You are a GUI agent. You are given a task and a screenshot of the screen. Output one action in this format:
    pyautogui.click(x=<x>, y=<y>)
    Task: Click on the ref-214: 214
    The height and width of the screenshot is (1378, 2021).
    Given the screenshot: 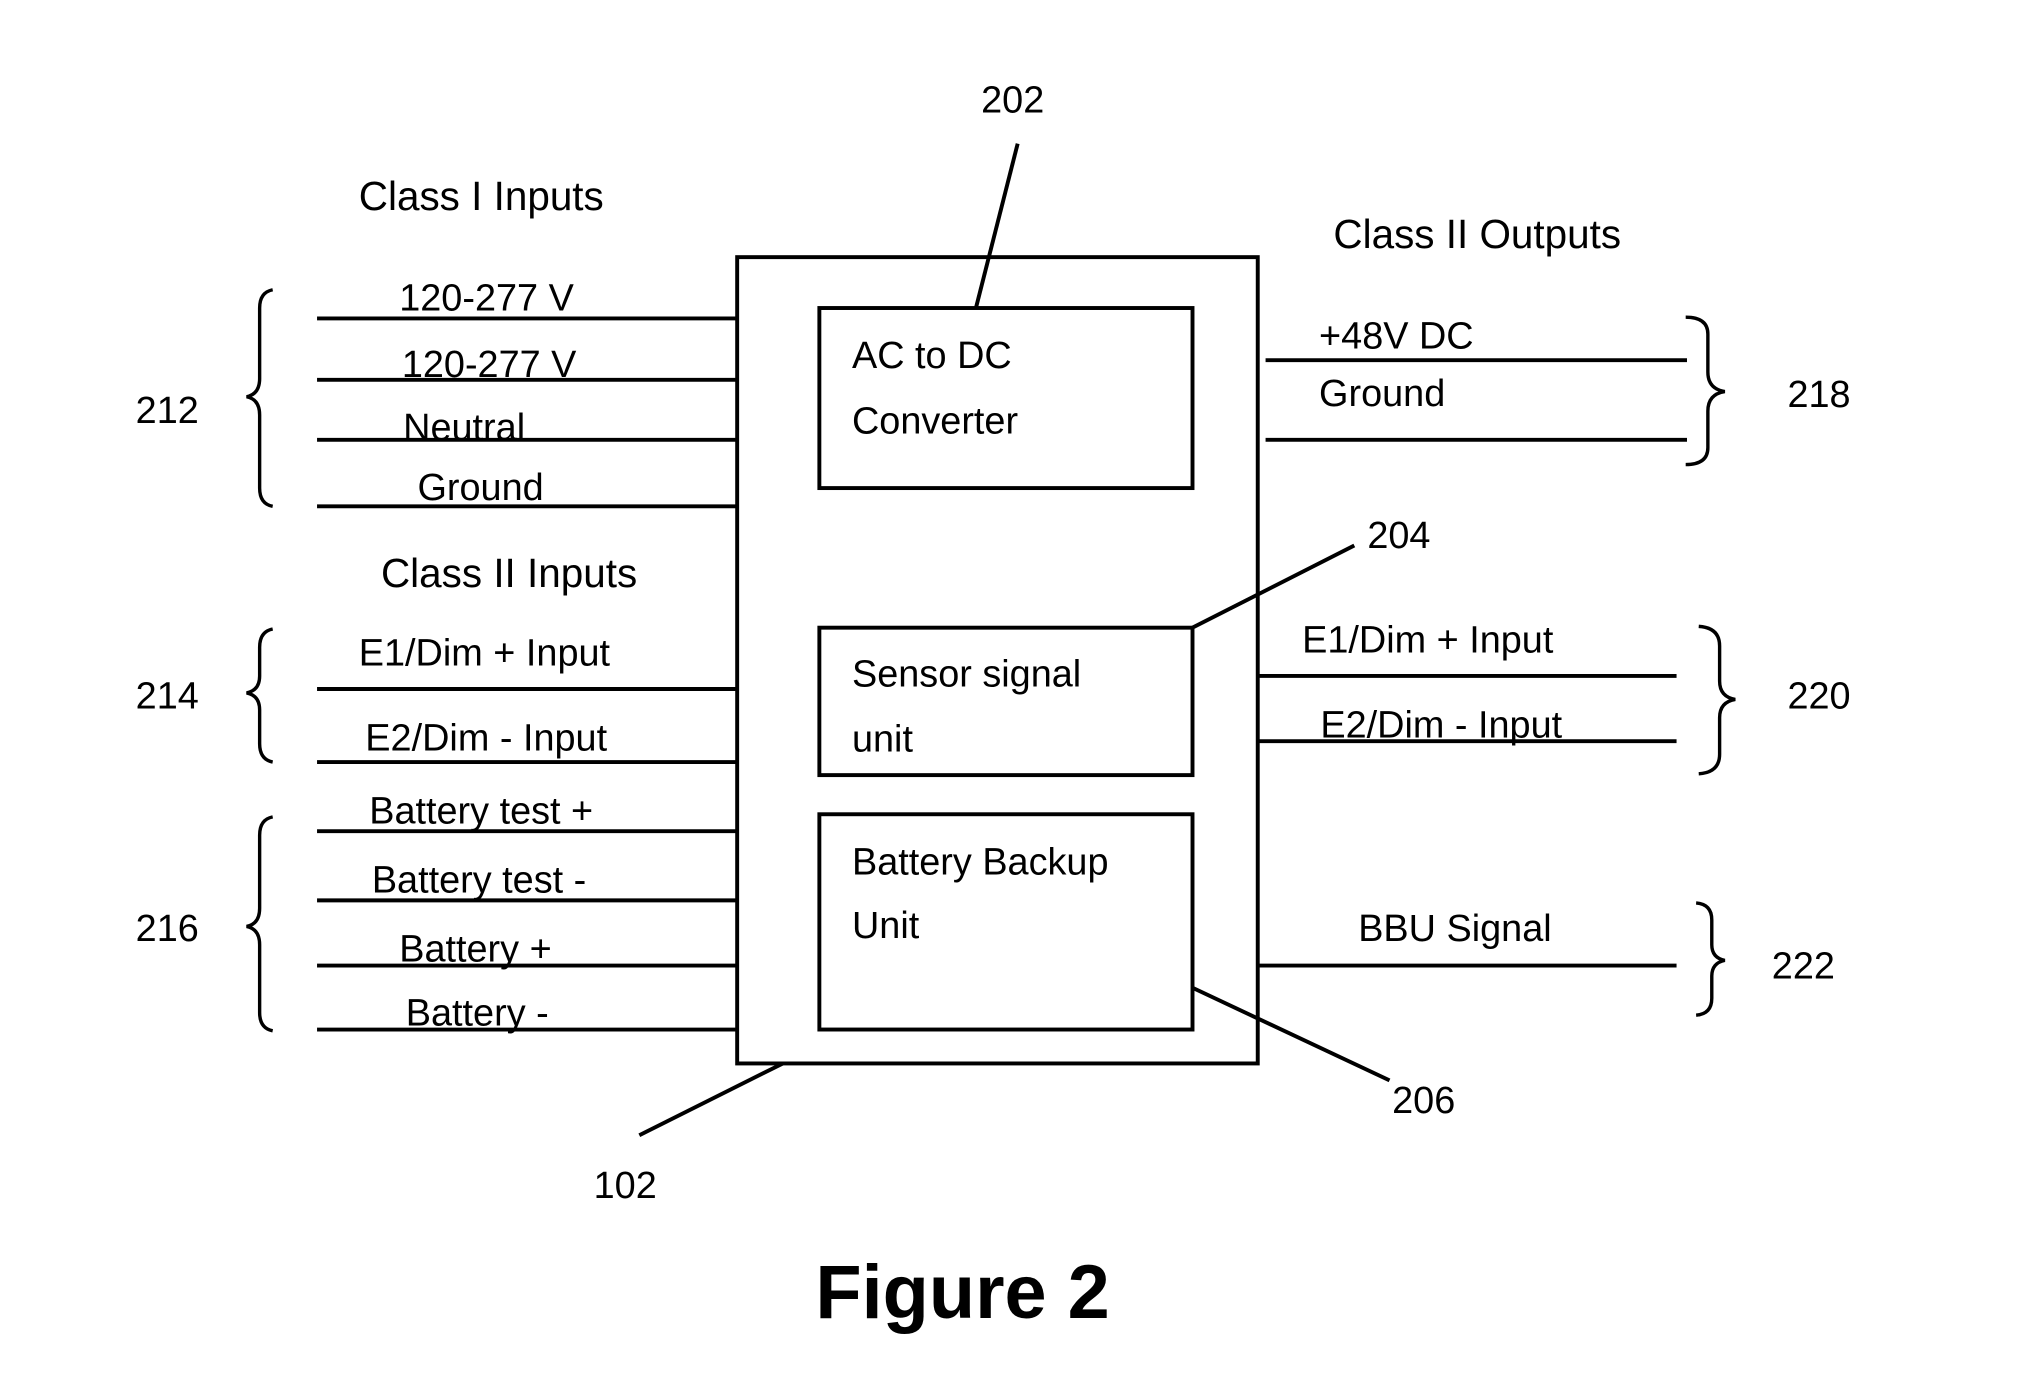 What is the action you would take?
    pyautogui.click(x=167, y=697)
    